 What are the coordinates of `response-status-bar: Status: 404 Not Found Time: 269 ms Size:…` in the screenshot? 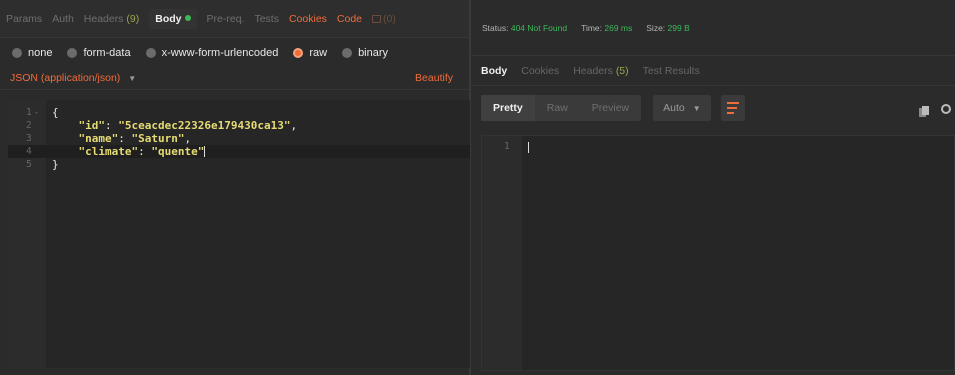 It's located at (713, 28).